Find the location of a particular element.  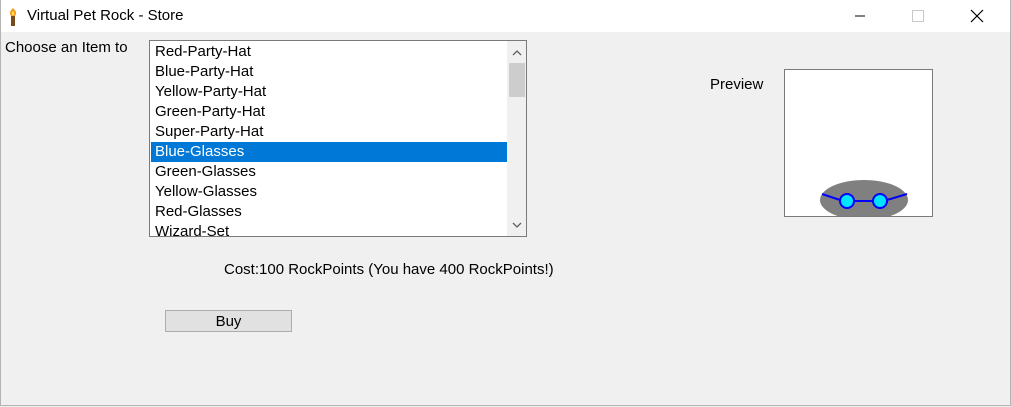

maximize-button is located at coordinates (918, 16).